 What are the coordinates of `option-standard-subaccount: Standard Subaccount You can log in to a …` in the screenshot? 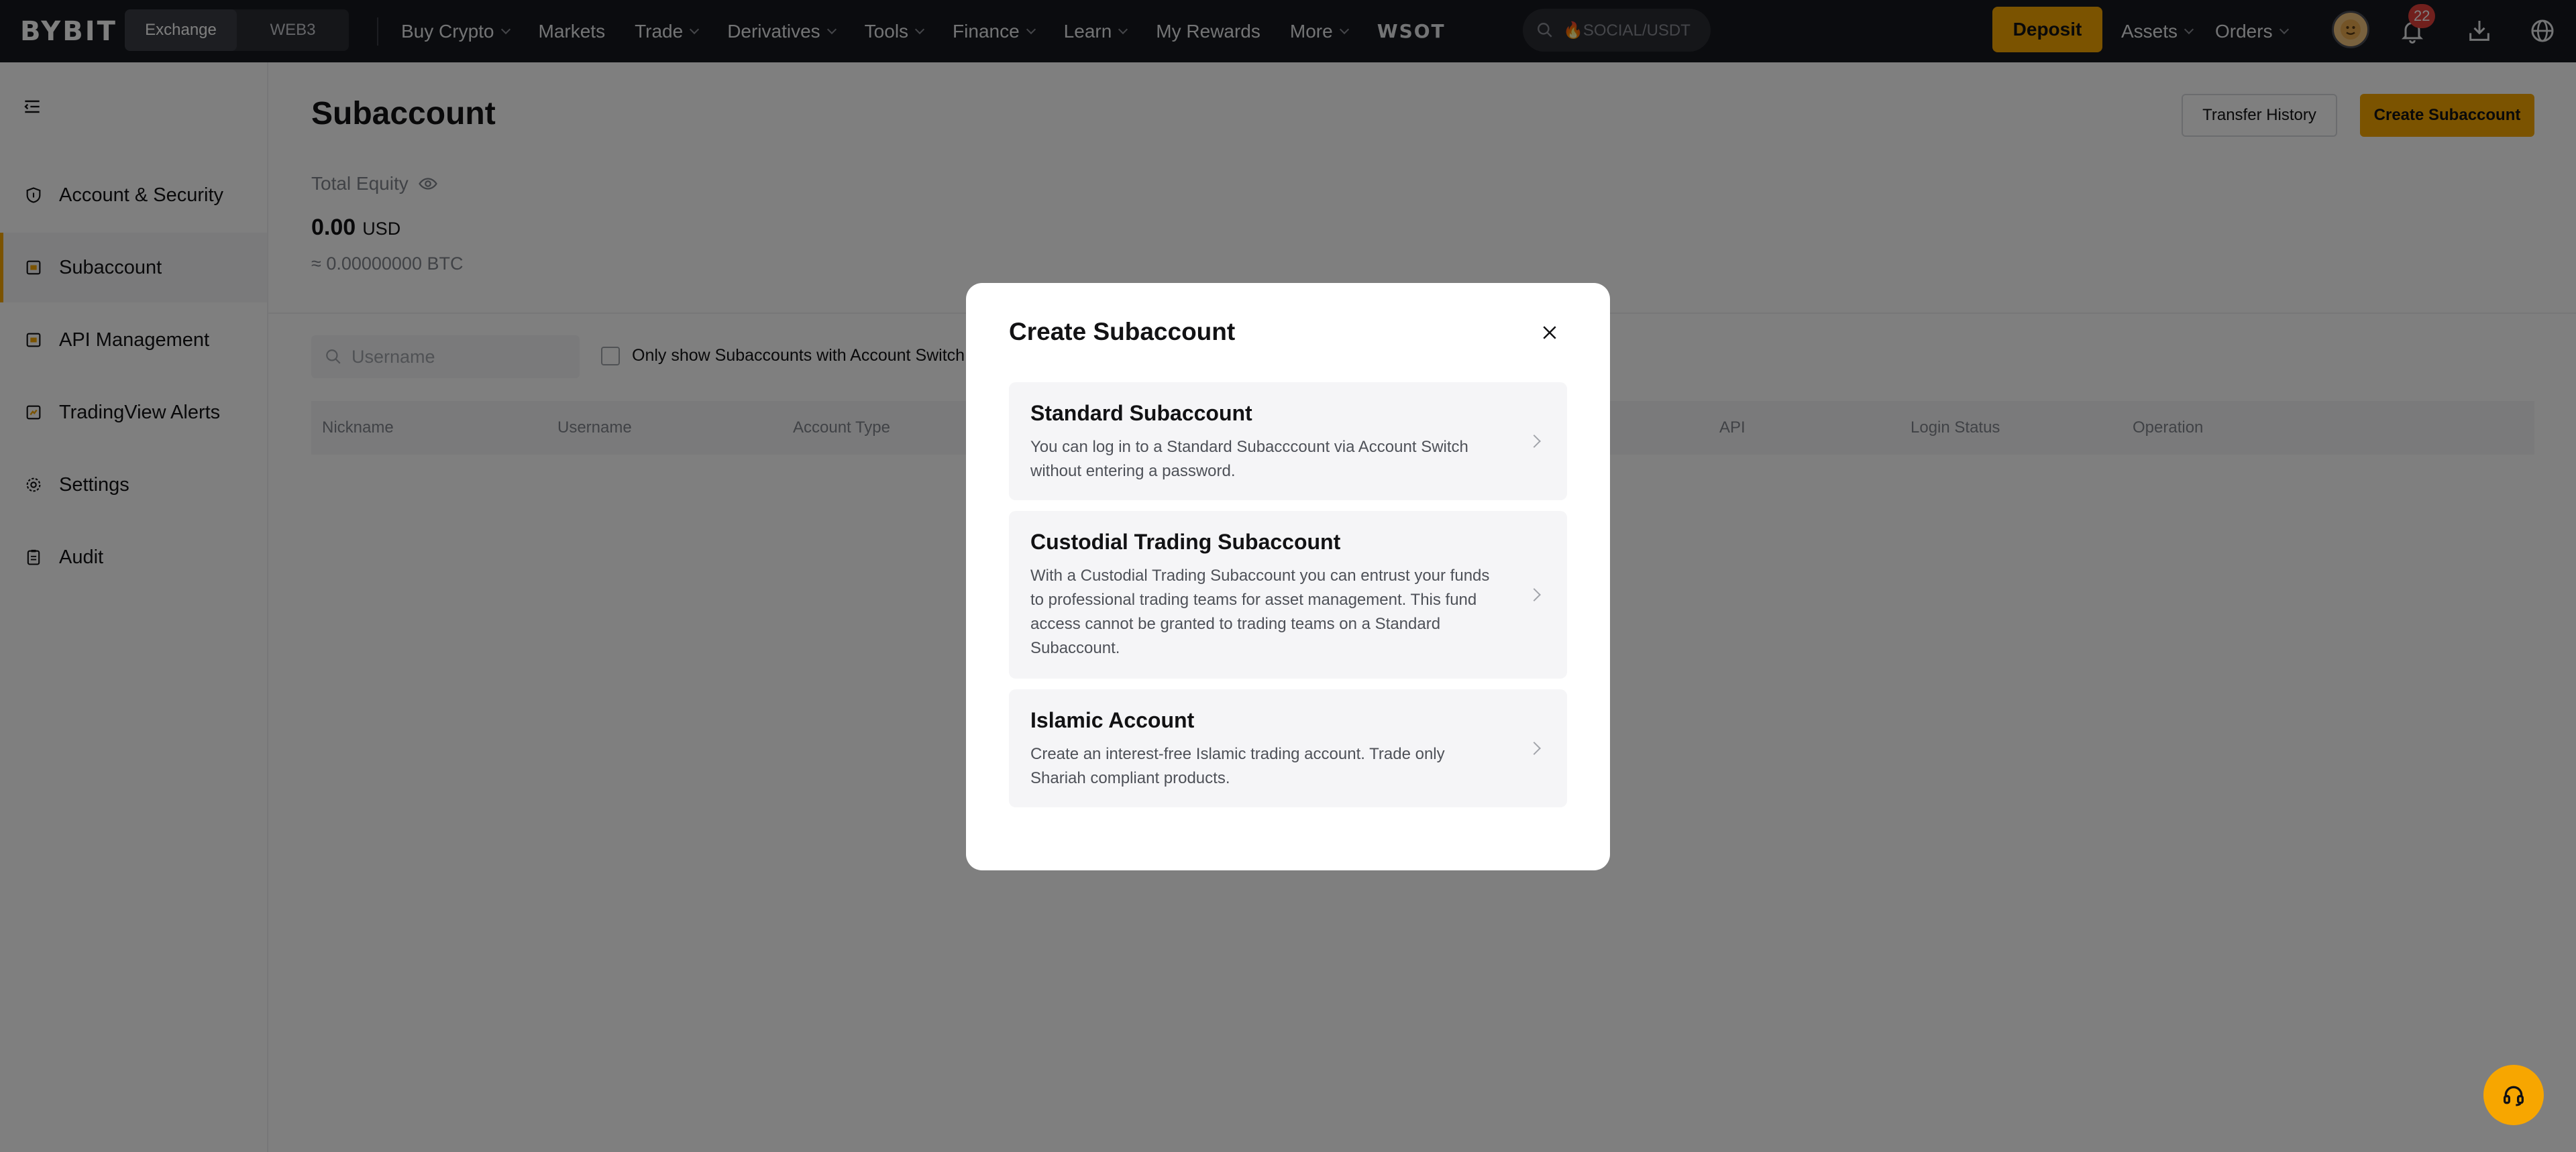 It's located at (1288, 441).